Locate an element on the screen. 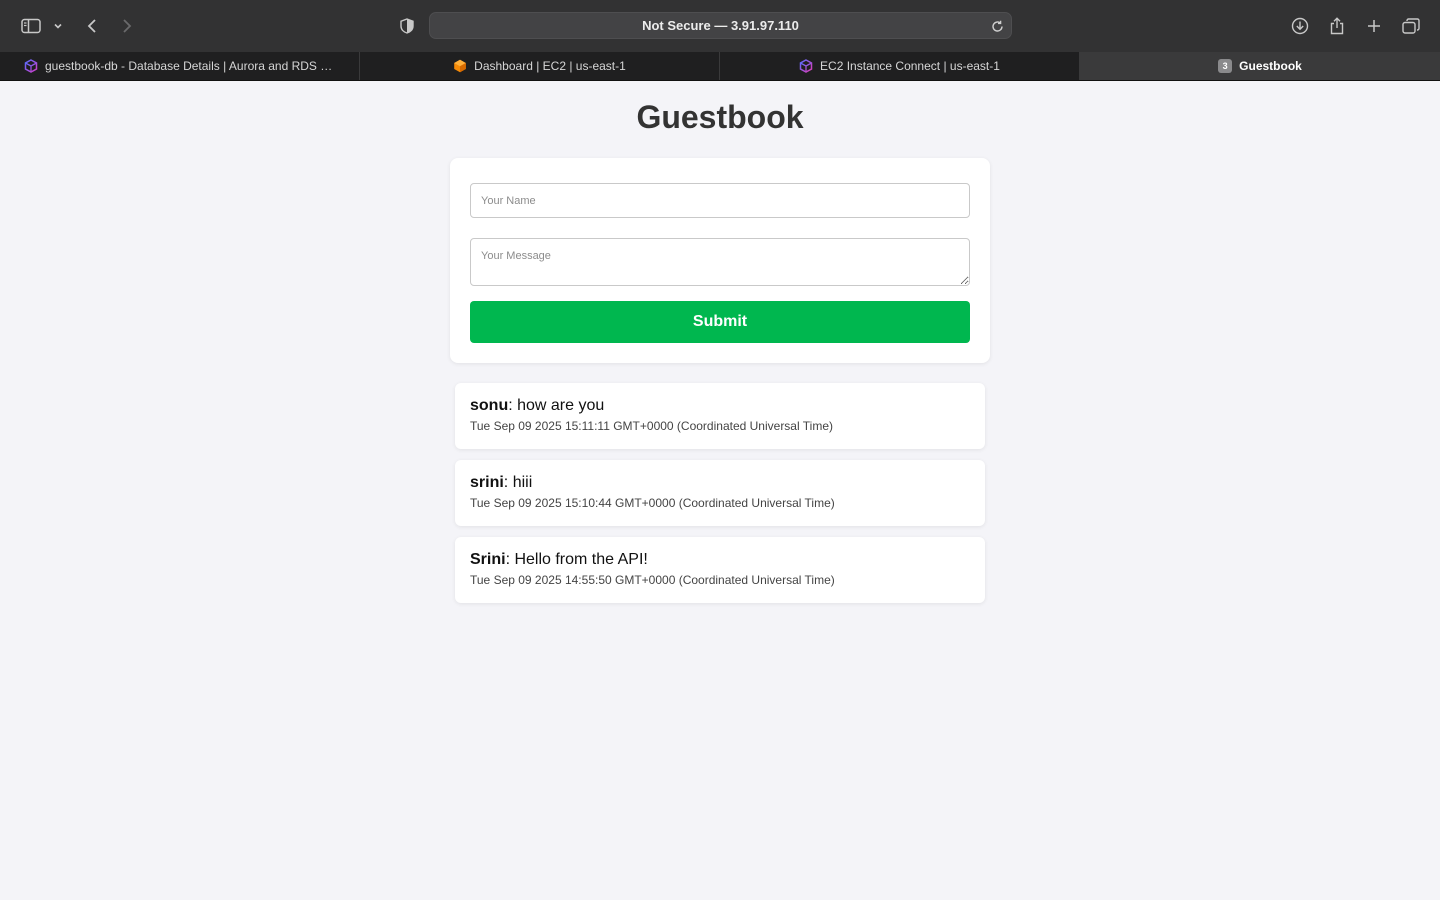 Image resolution: width=1440 pixels, height=900 pixels. numbered-tab-icon: 3 is located at coordinates (1225, 66).